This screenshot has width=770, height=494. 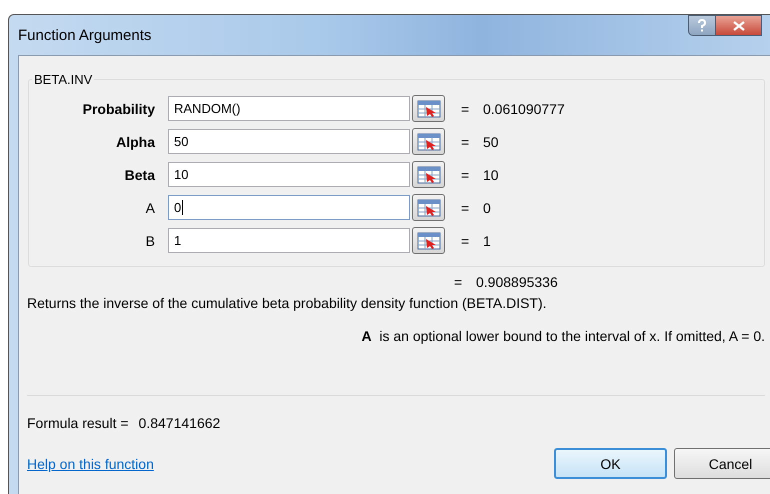 What do you see at coordinates (135, 142) in the screenshot?
I see `argument-label: Alpha` at bounding box center [135, 142].